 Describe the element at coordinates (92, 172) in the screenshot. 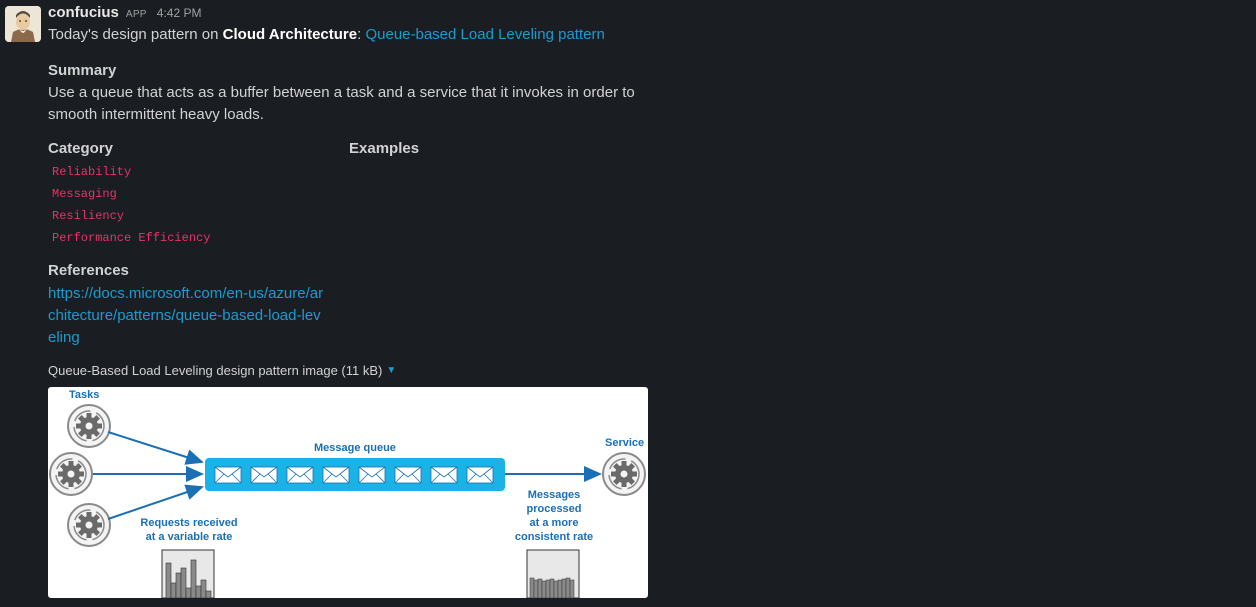

I see `category-item: Reliability` at that location.